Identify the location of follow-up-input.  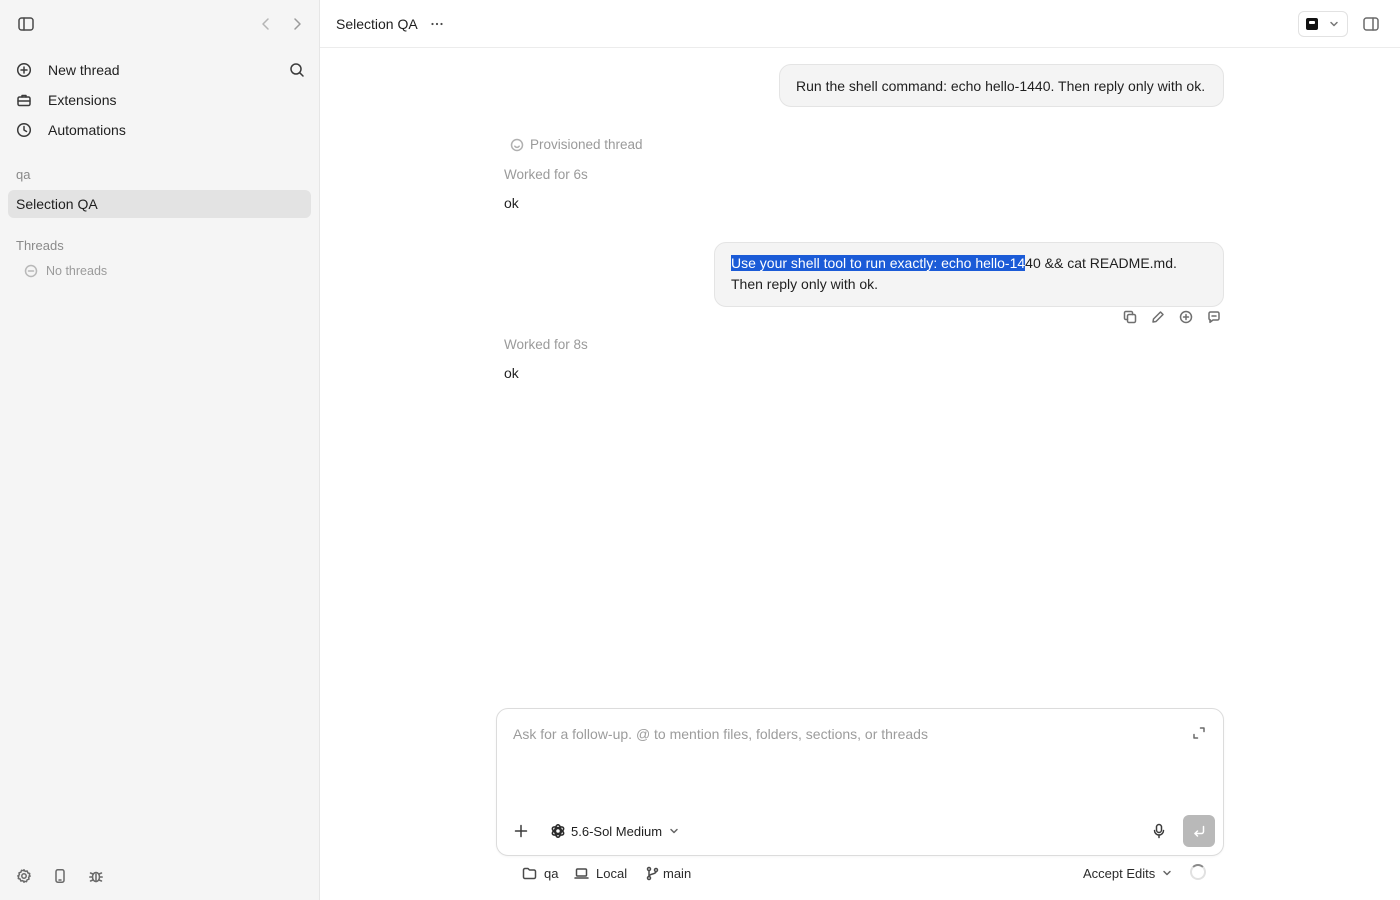
(843, 734).